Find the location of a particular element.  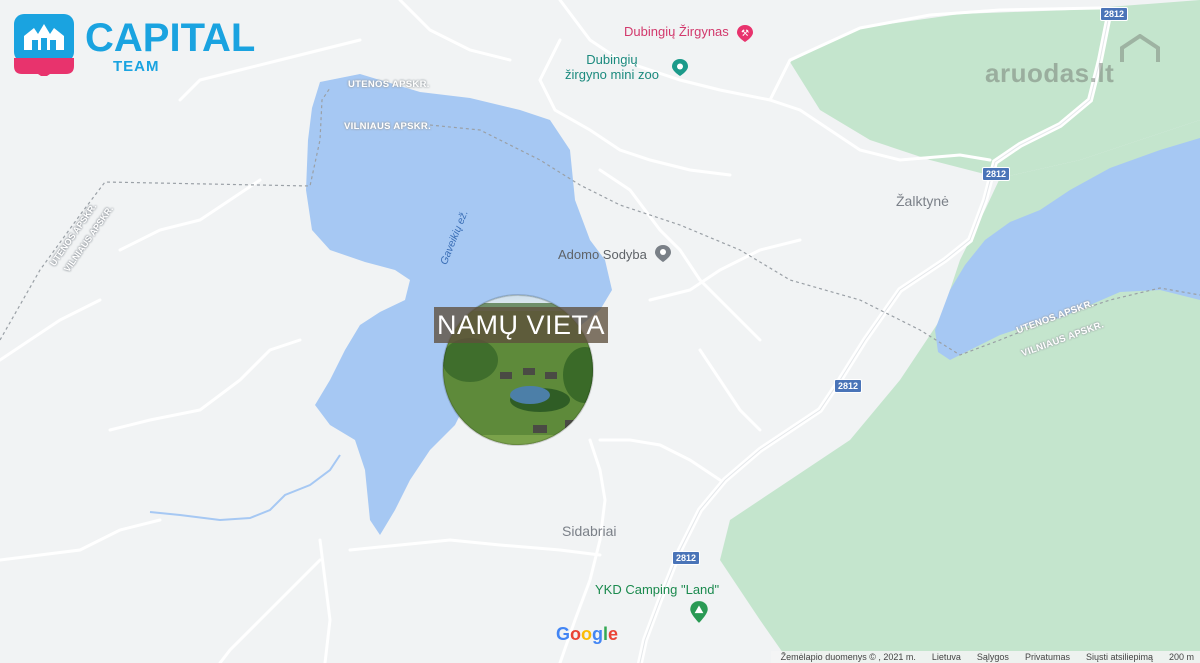

logo-sub-text: TEAM is located at coordinates (136, 66).